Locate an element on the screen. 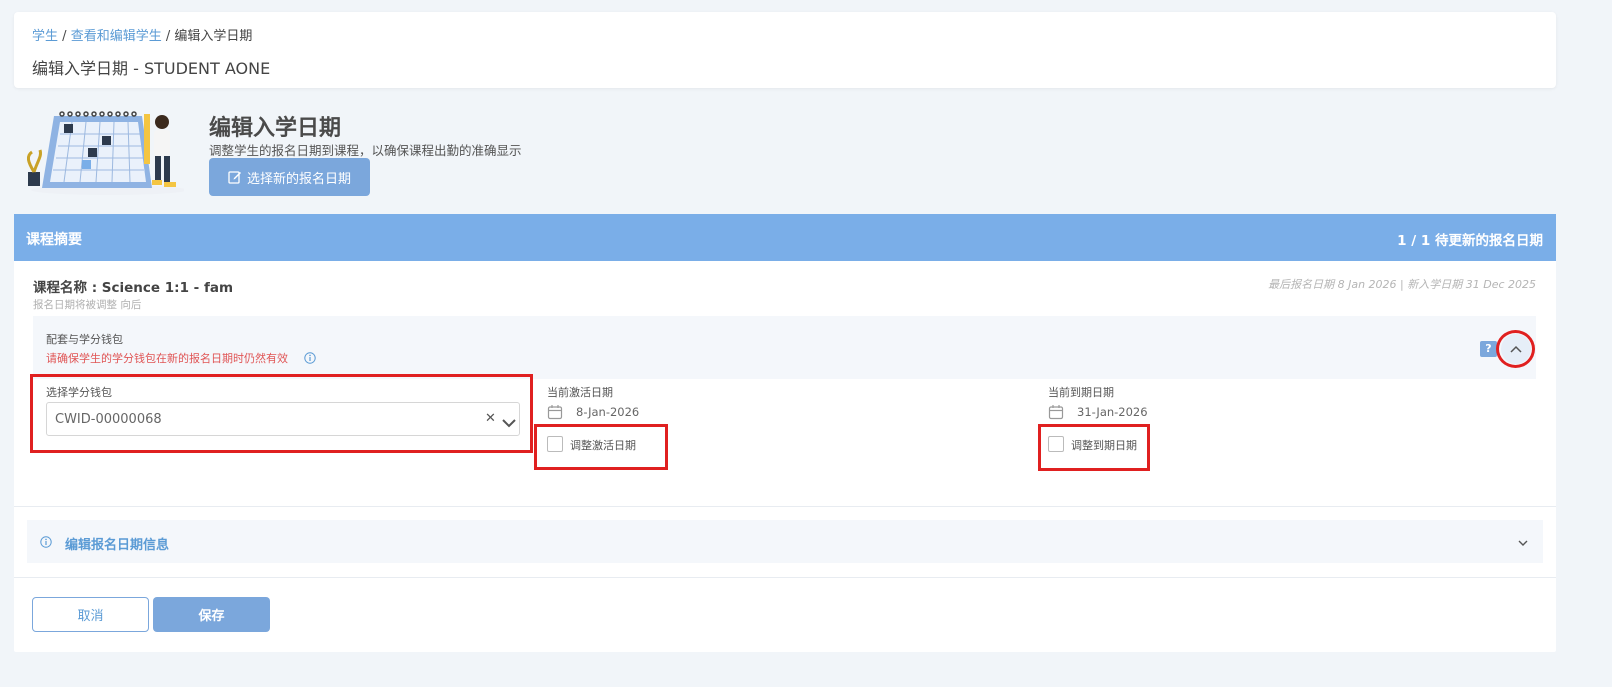  cancel-button-label: 取消 is located at coordinates (90, 616).